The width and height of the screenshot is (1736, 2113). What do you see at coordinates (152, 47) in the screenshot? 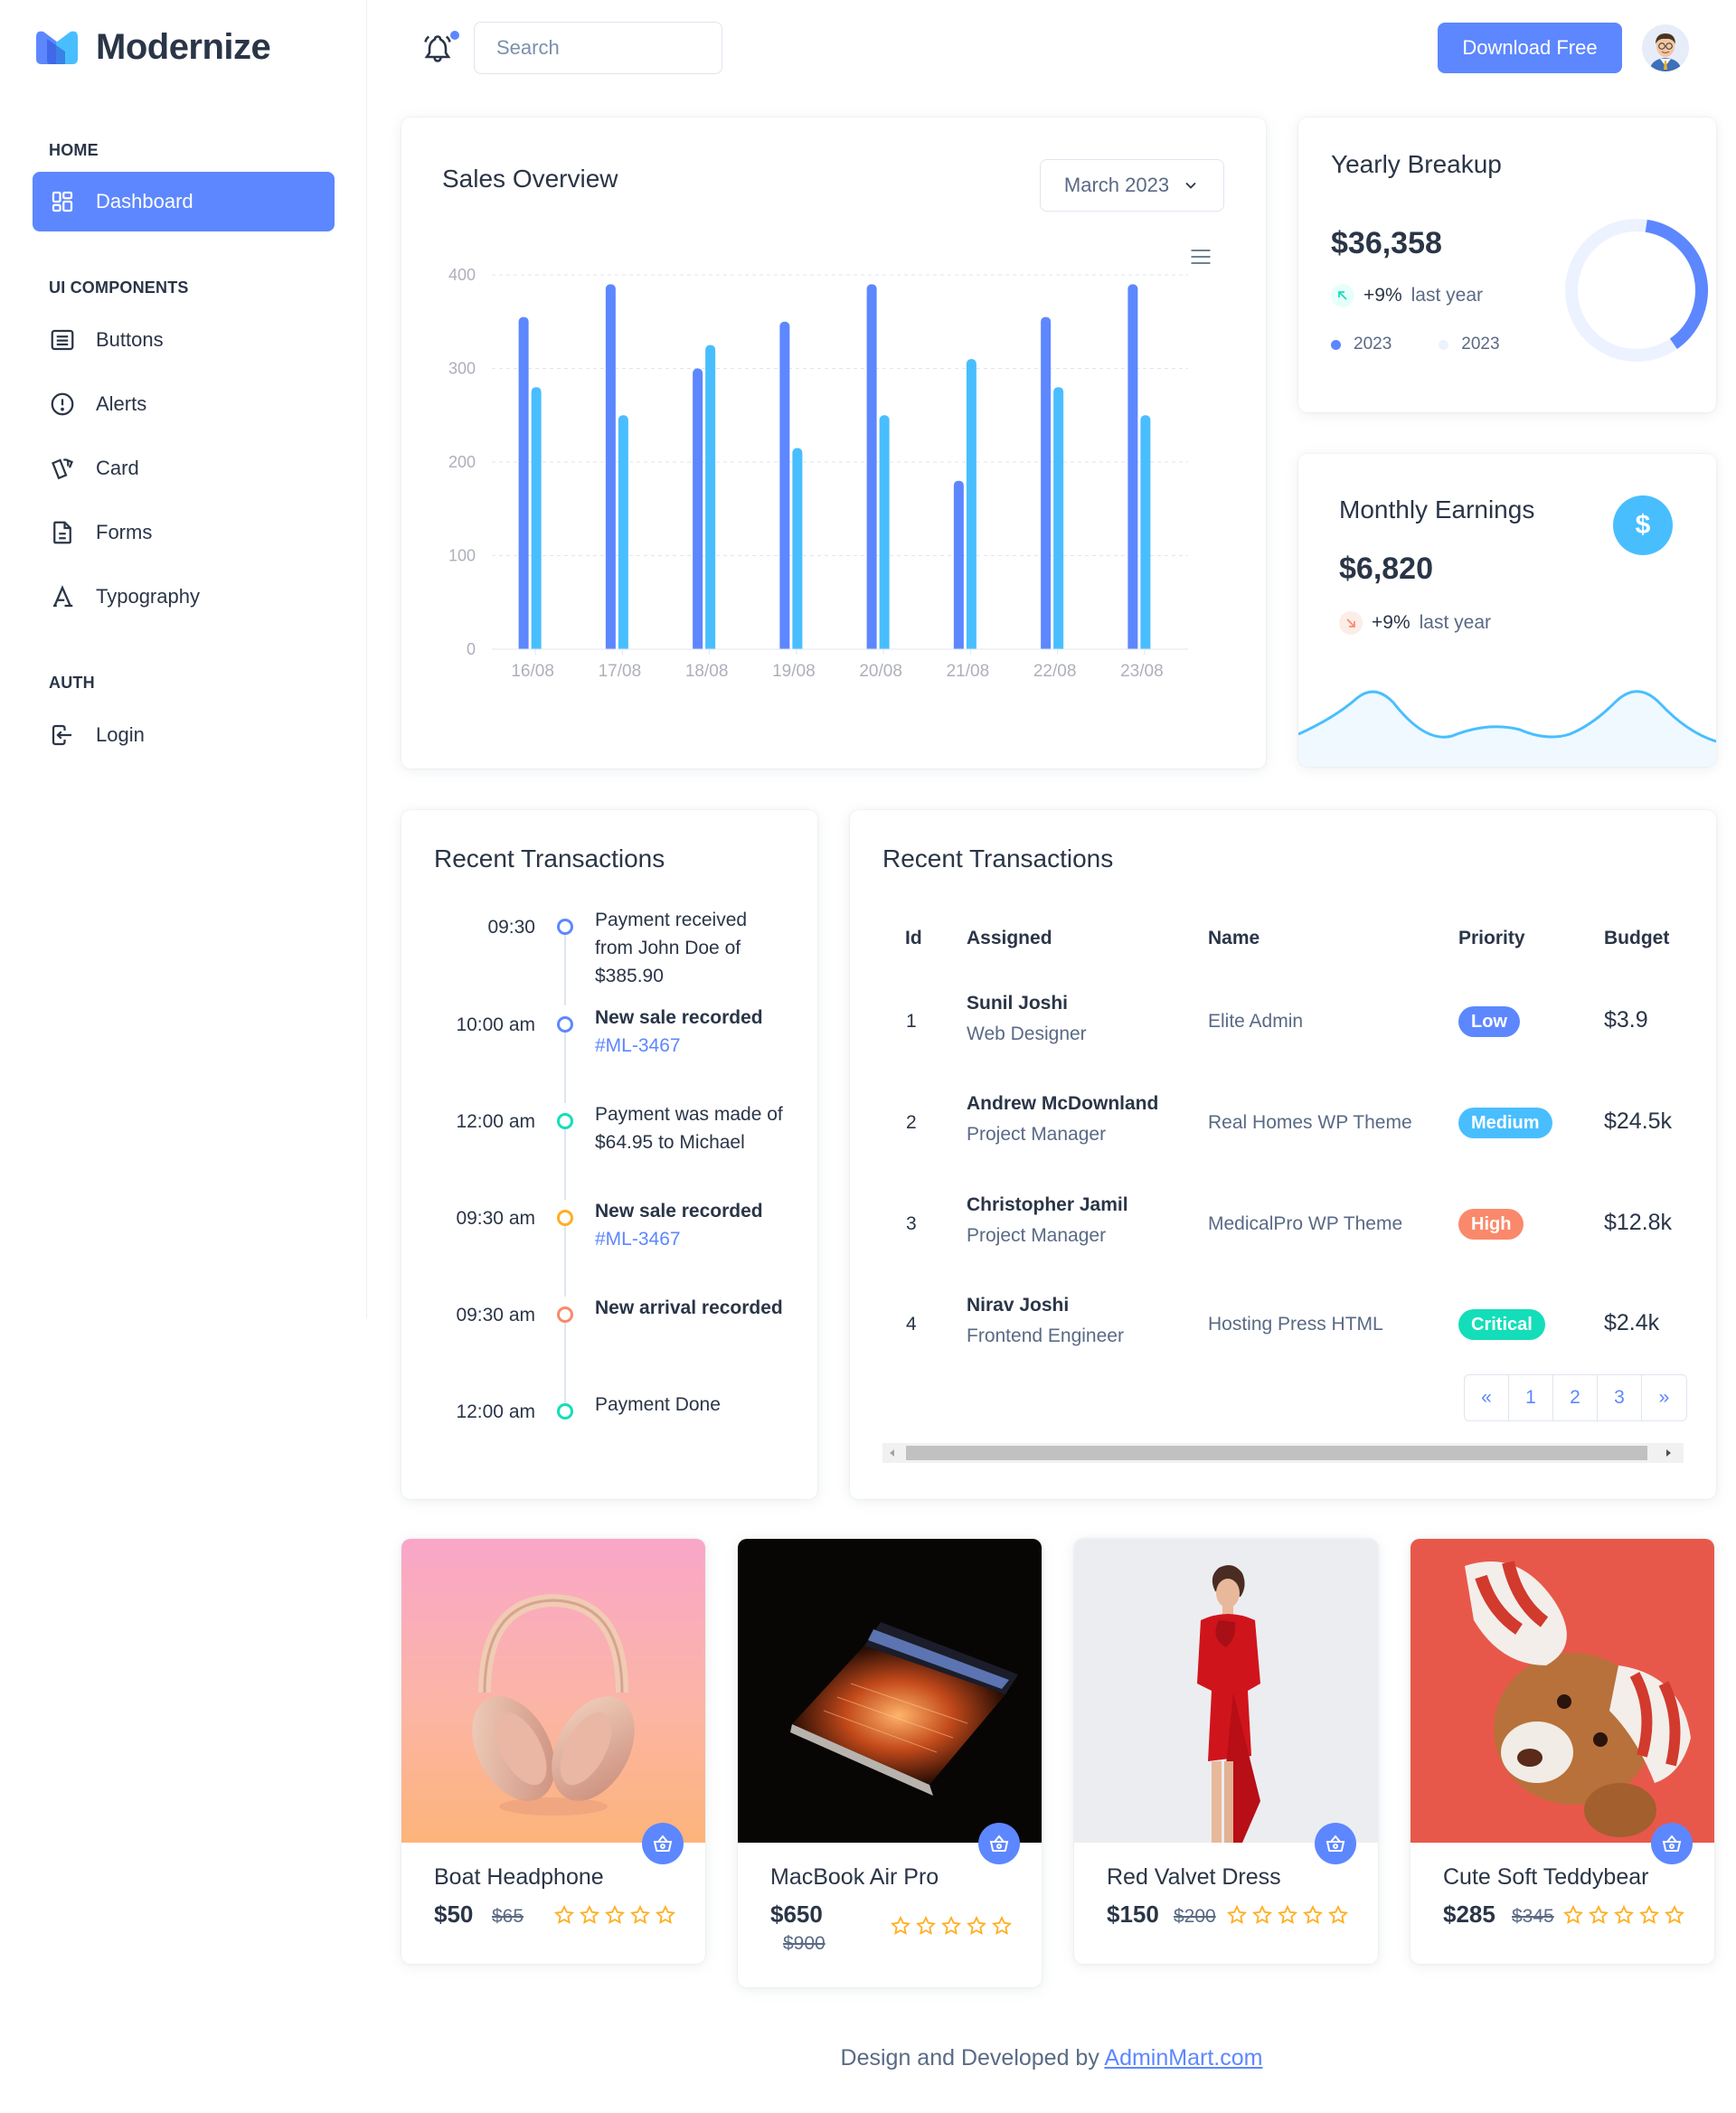
I see `brand-logo: Modernize` at bounding box center [152, 47].